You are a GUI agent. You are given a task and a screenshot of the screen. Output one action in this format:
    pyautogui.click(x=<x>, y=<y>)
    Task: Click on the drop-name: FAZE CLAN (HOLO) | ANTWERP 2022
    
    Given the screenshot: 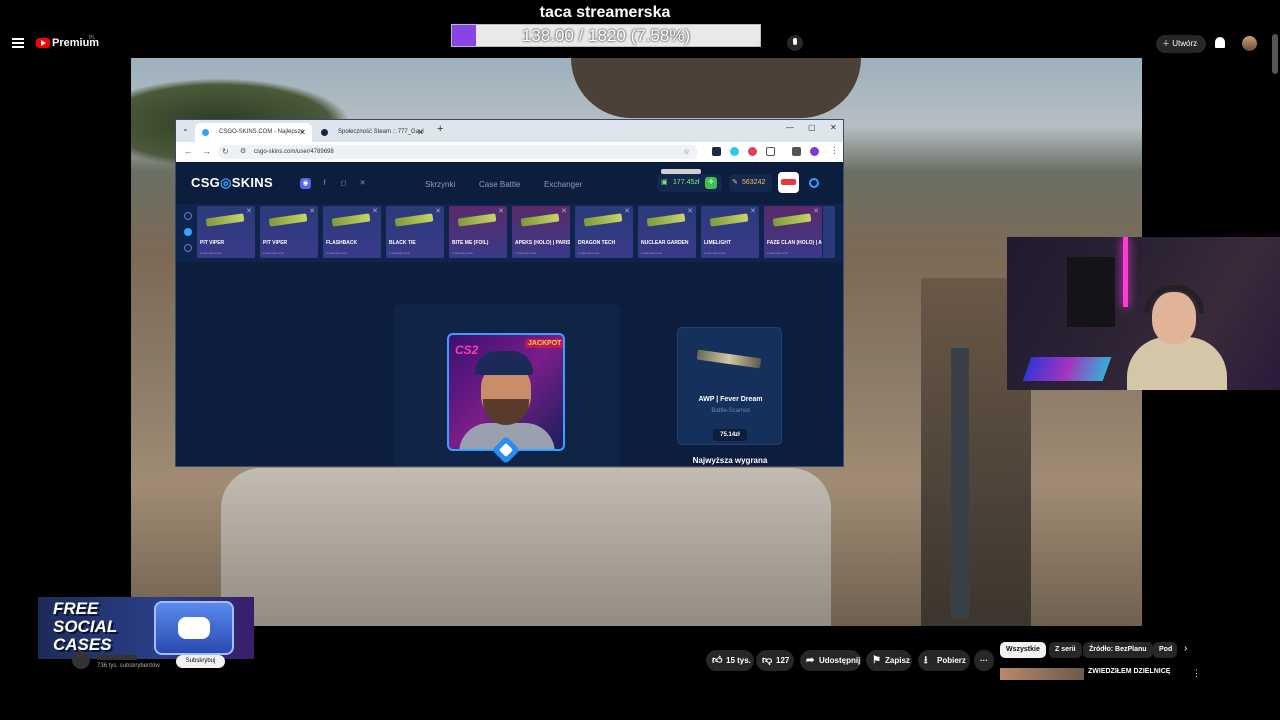 What is the action you would take?
    pyautogui.click(x=794, y=243)
    